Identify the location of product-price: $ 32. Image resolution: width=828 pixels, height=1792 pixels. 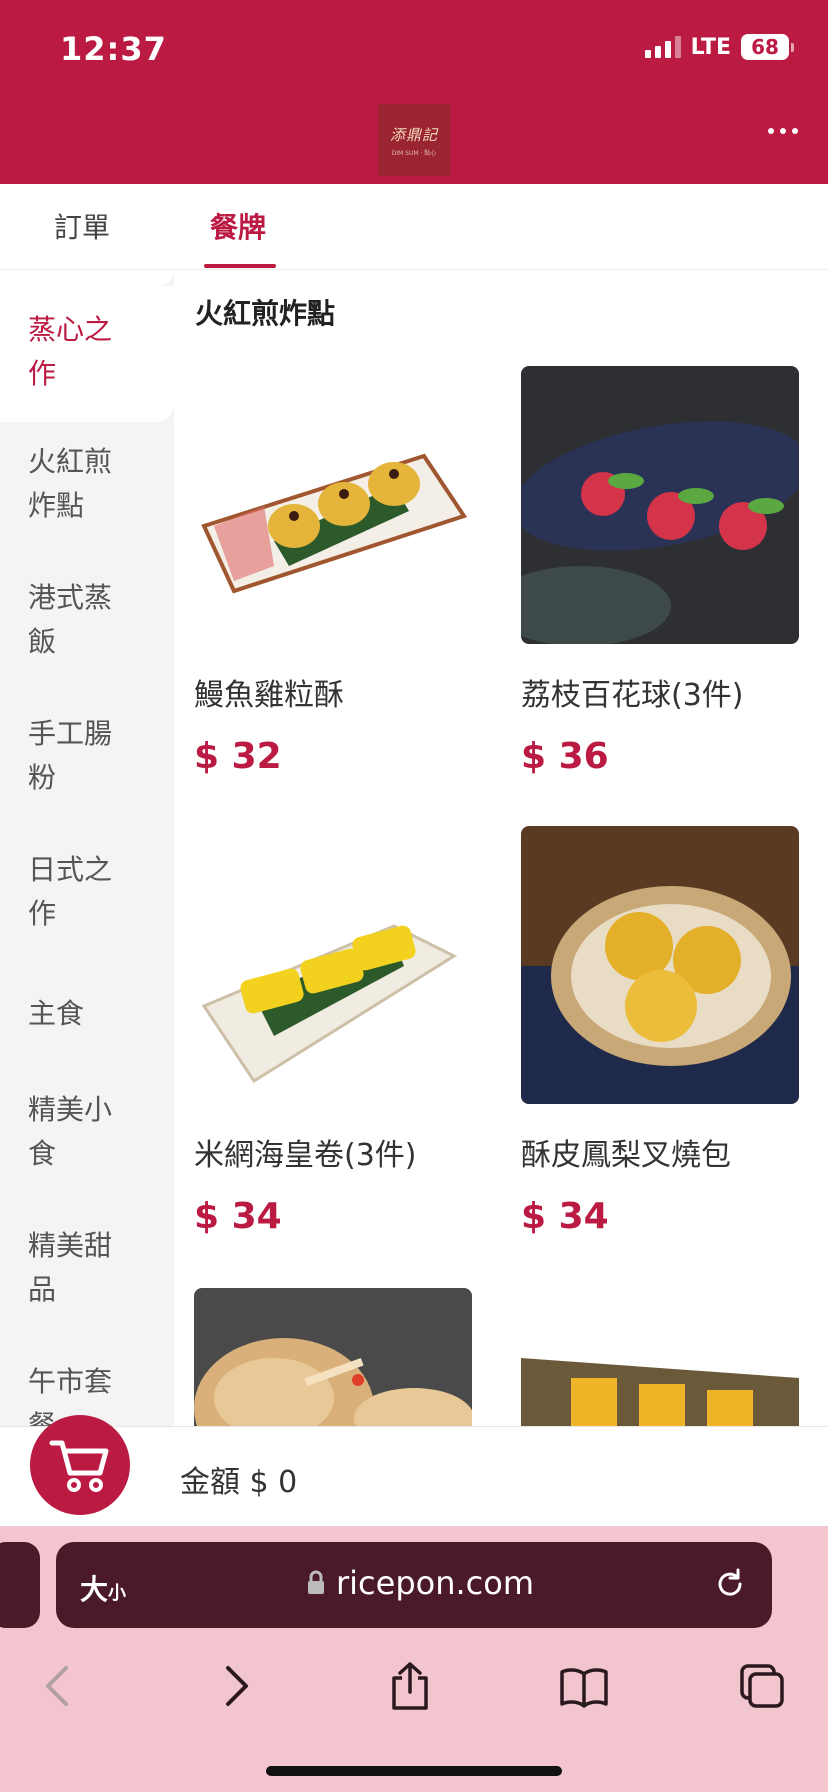
(238, 756).